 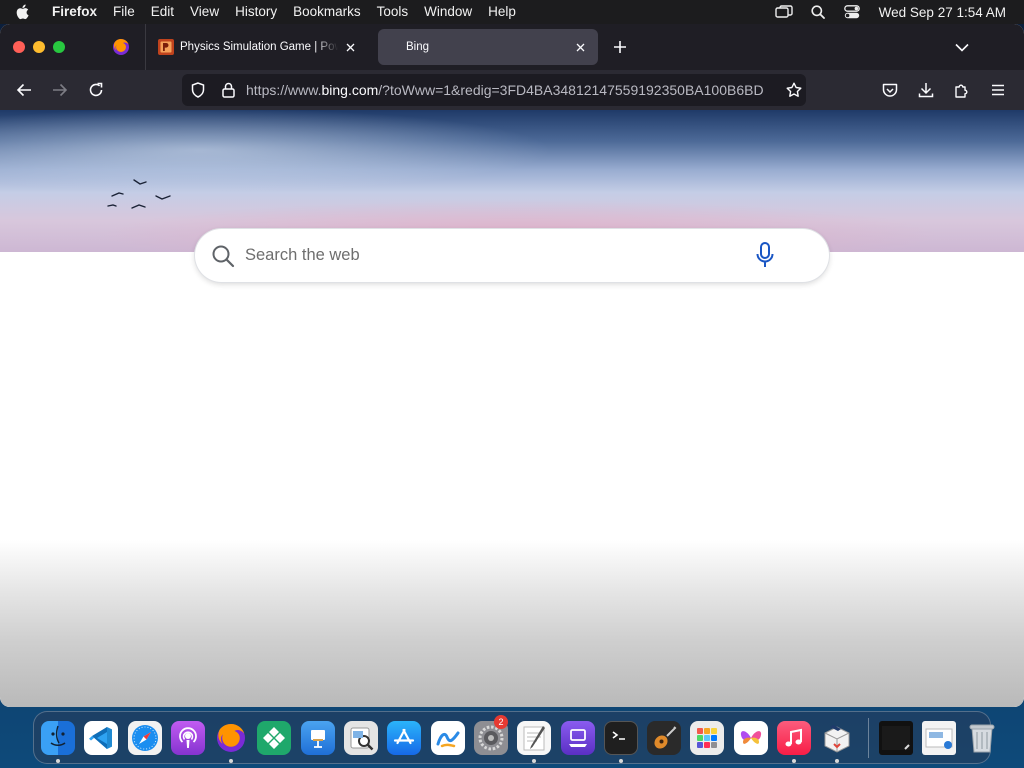 What do you see at coordinates (139, 194) in the screenshot?
I see `birds-image` at bounding box center [139, 194].